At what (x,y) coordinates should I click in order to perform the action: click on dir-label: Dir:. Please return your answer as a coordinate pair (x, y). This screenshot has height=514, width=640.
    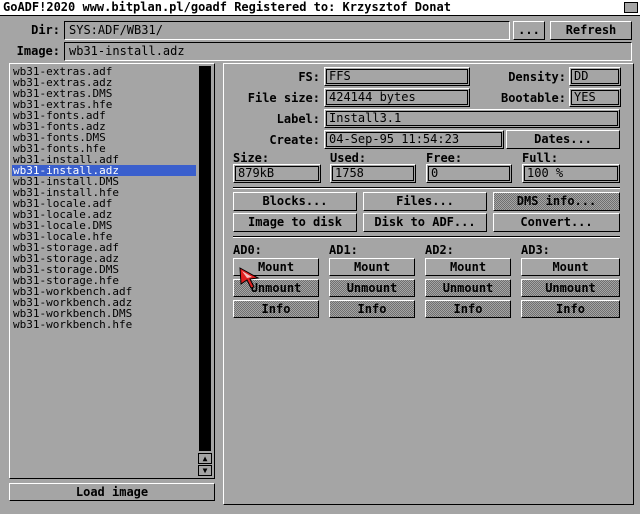
    Looking at the image, I should click on (45, 30).